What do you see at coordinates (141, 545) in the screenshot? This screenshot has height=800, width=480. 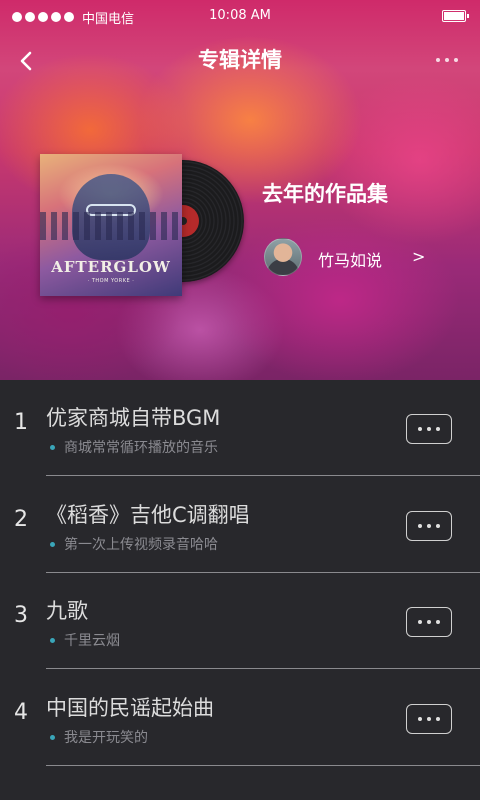 I see `song-subtitle: 第一次上传视频录音哈哈` at bounding box center [141, 545].